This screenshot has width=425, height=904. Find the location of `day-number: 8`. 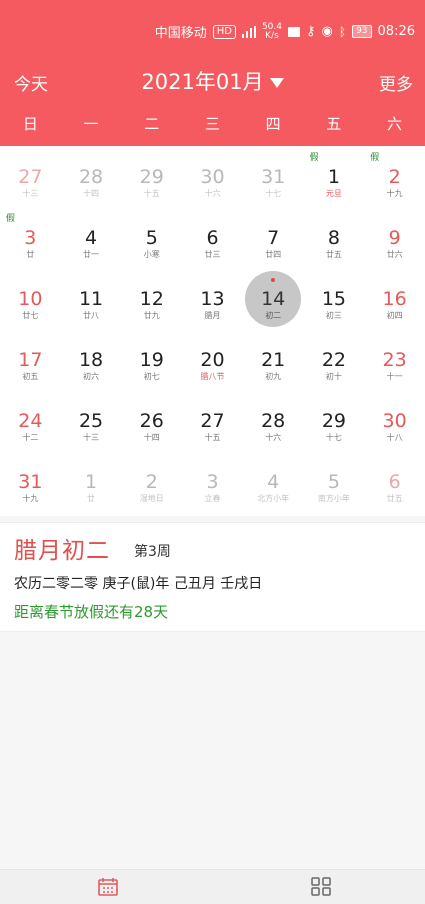

day-number: 8 is located at coordinates (333, 238).